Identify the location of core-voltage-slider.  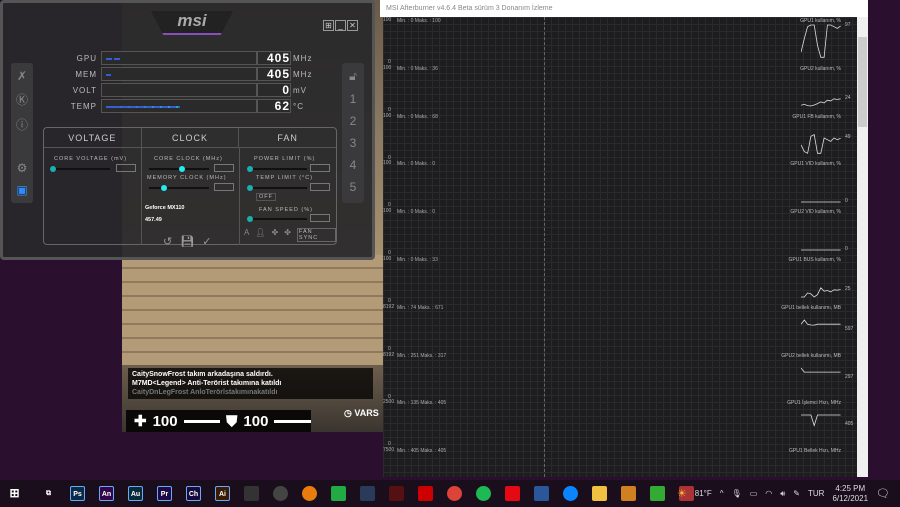
(80, 169).